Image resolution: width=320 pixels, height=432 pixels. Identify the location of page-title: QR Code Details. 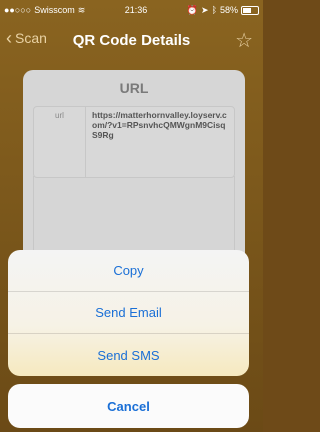
(131, 40).